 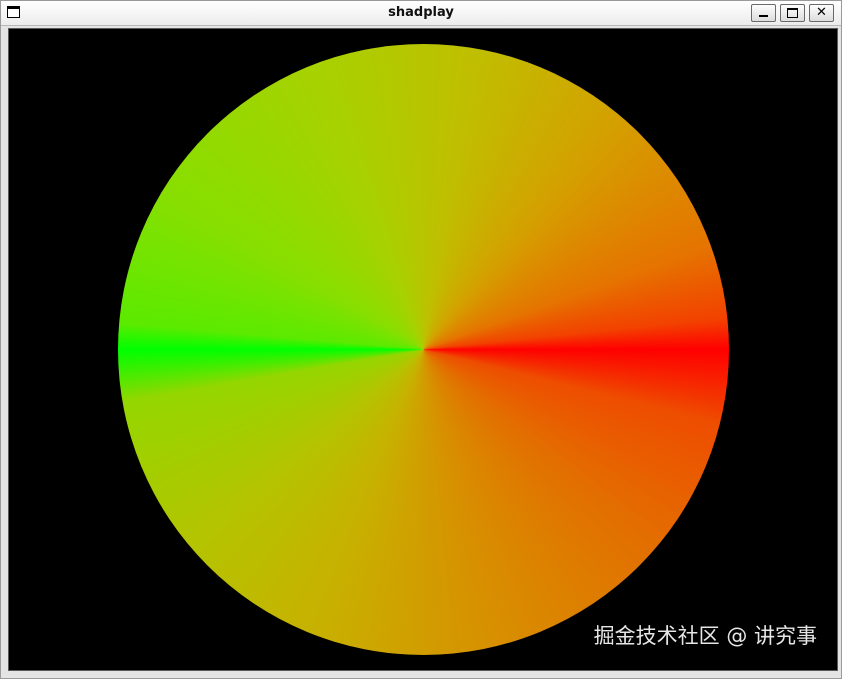 I want to click on maximize-button, so click(x=792, y=13).